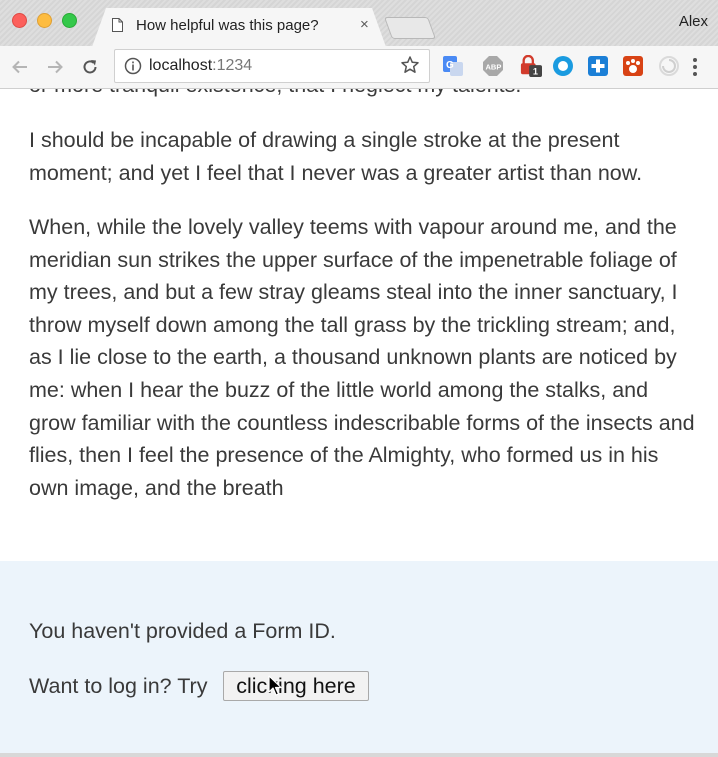 Image resolution: width=718 pixels, height=757 pixels. What do you see at coordinates (200, 66) in the screenshot?
I see `url-text: localhost:1234` at bounding box center [200, 66].